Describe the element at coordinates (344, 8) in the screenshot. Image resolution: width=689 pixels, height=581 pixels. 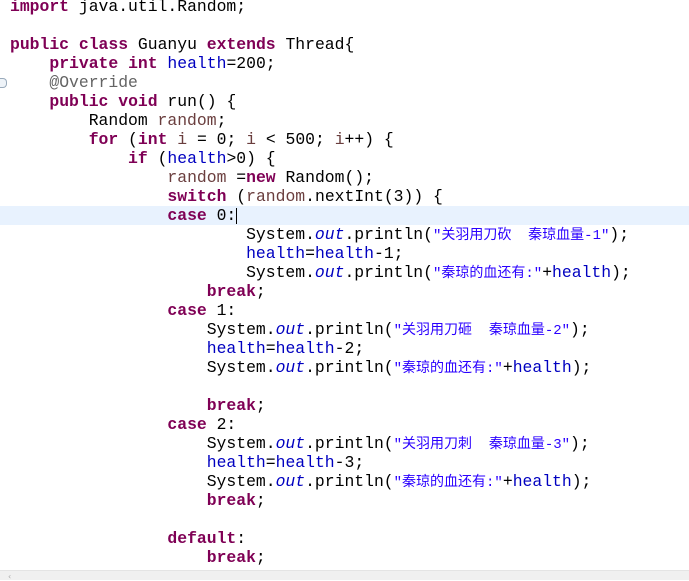
I see `code-line: import java.util.Random;` at that location.